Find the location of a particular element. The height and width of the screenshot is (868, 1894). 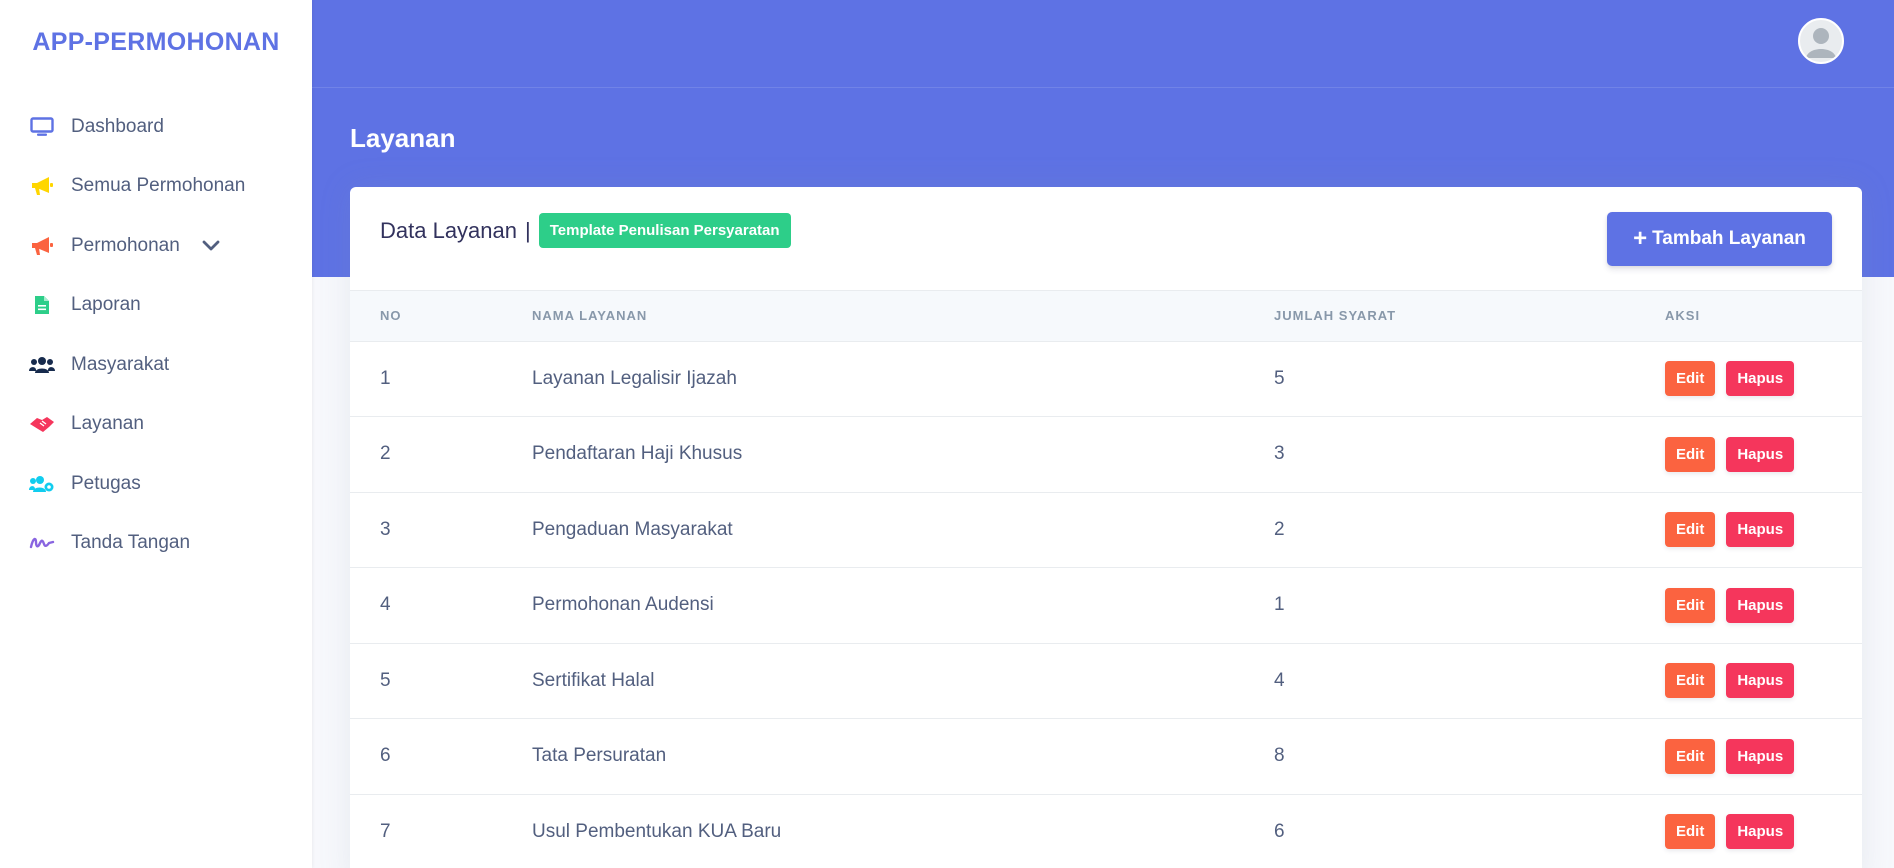

cell-count: 4 is located at coordinates (1469, 681).